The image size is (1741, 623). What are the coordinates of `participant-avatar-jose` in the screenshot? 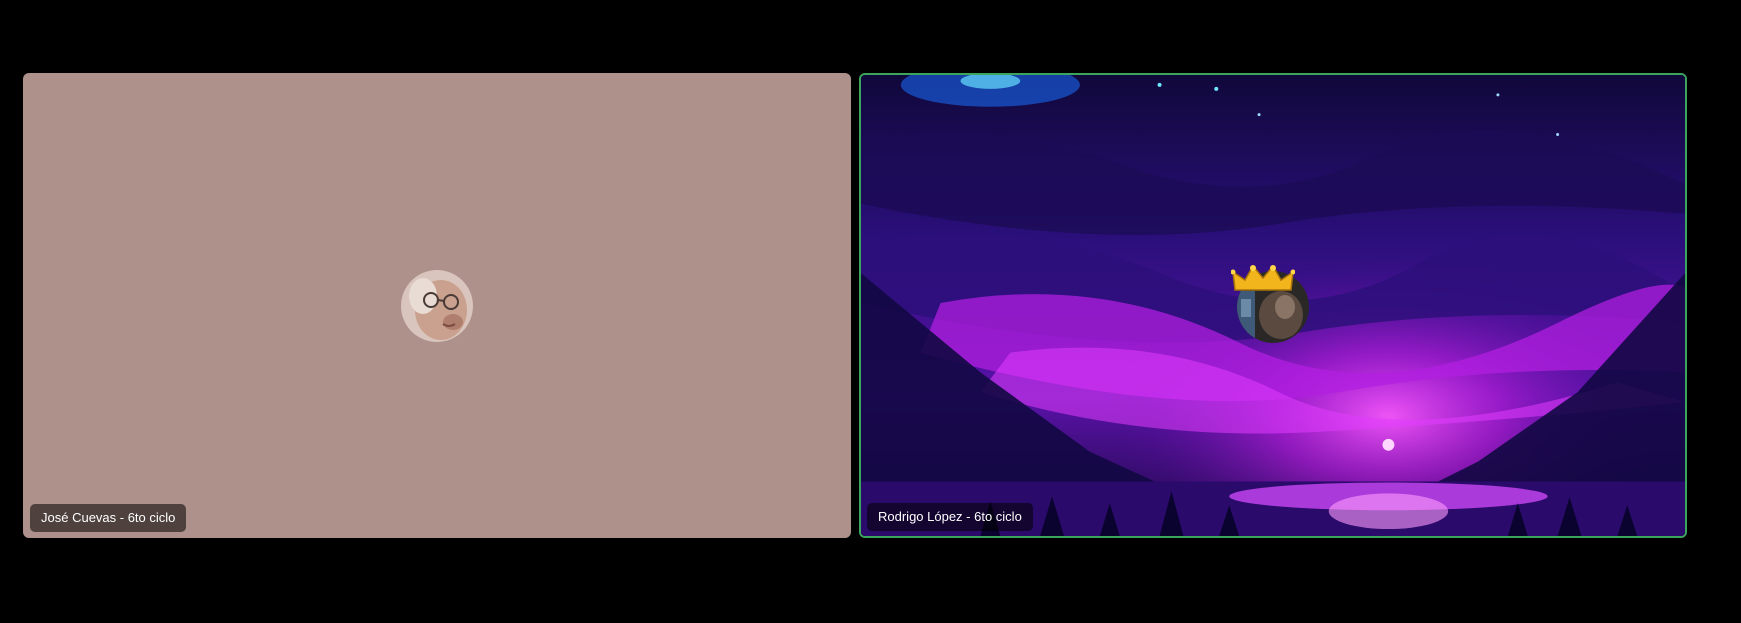 It's located at (437, 306).